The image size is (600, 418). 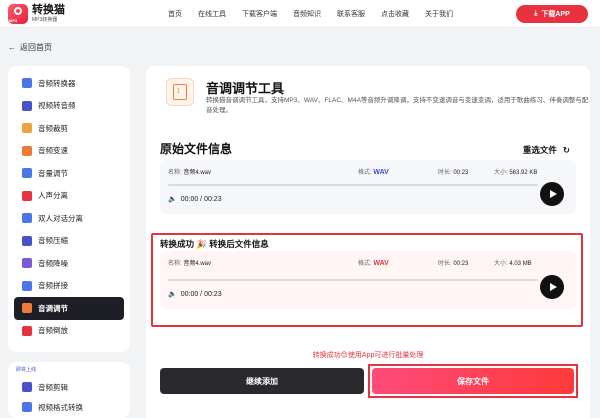 I want to click on original-play-button, so click(x=552, y=194).